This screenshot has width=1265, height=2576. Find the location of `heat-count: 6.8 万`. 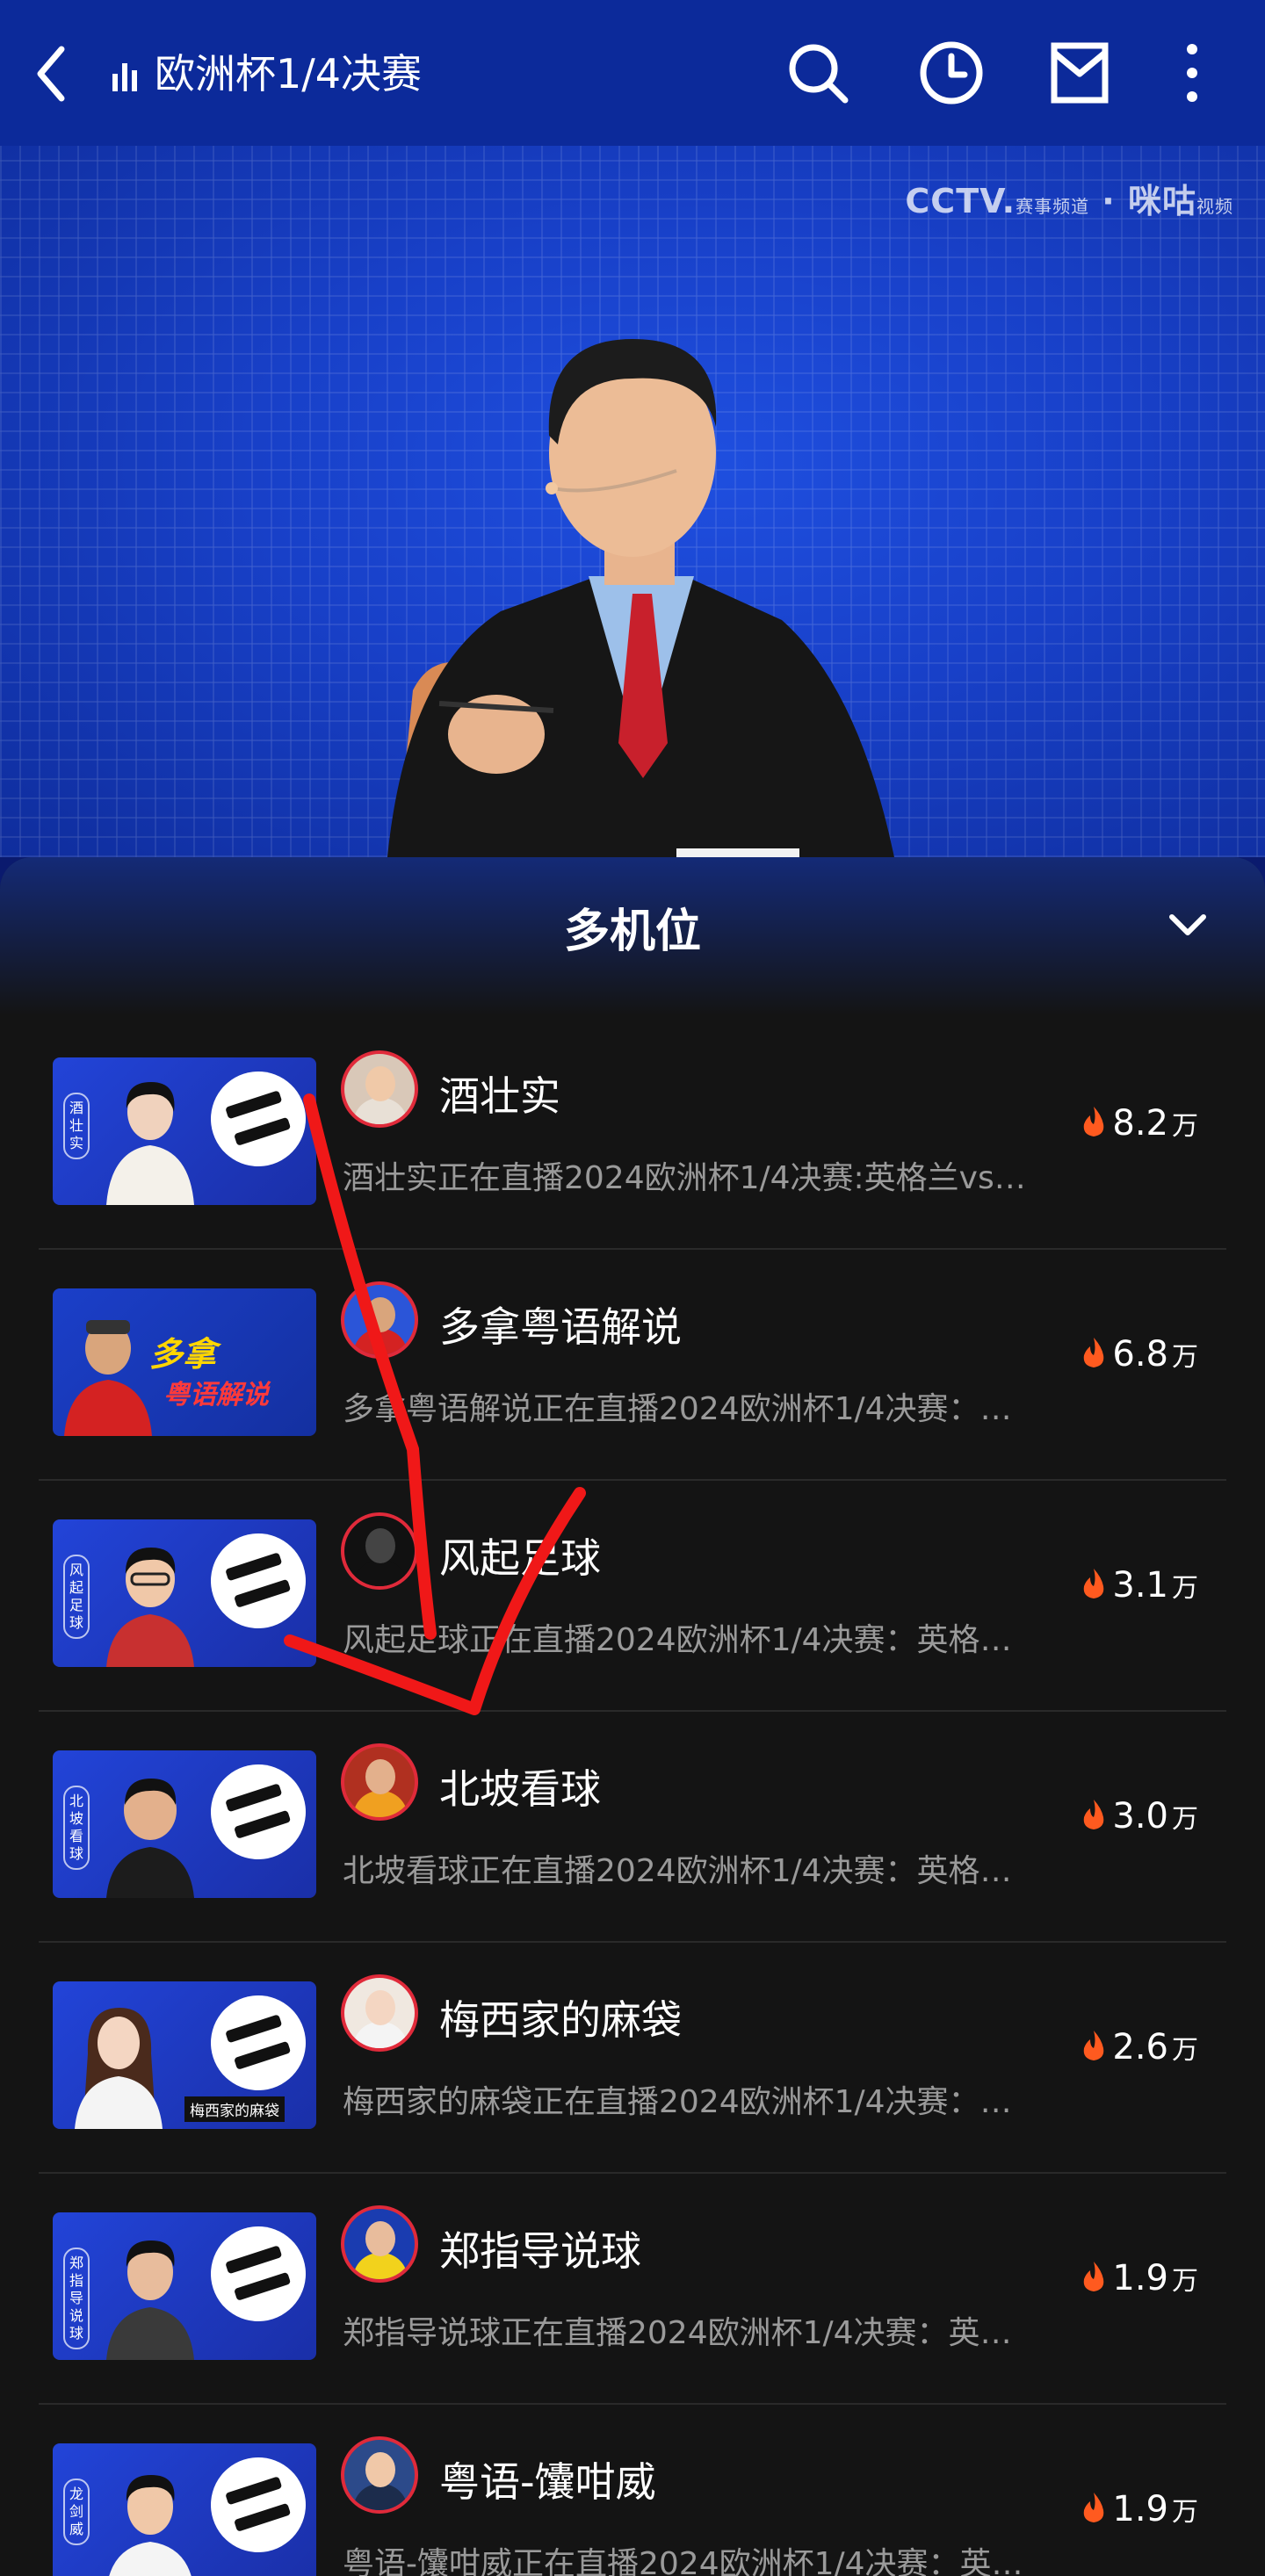

heat-count: 6.8 万 is located at coordinates (1139, 1354).